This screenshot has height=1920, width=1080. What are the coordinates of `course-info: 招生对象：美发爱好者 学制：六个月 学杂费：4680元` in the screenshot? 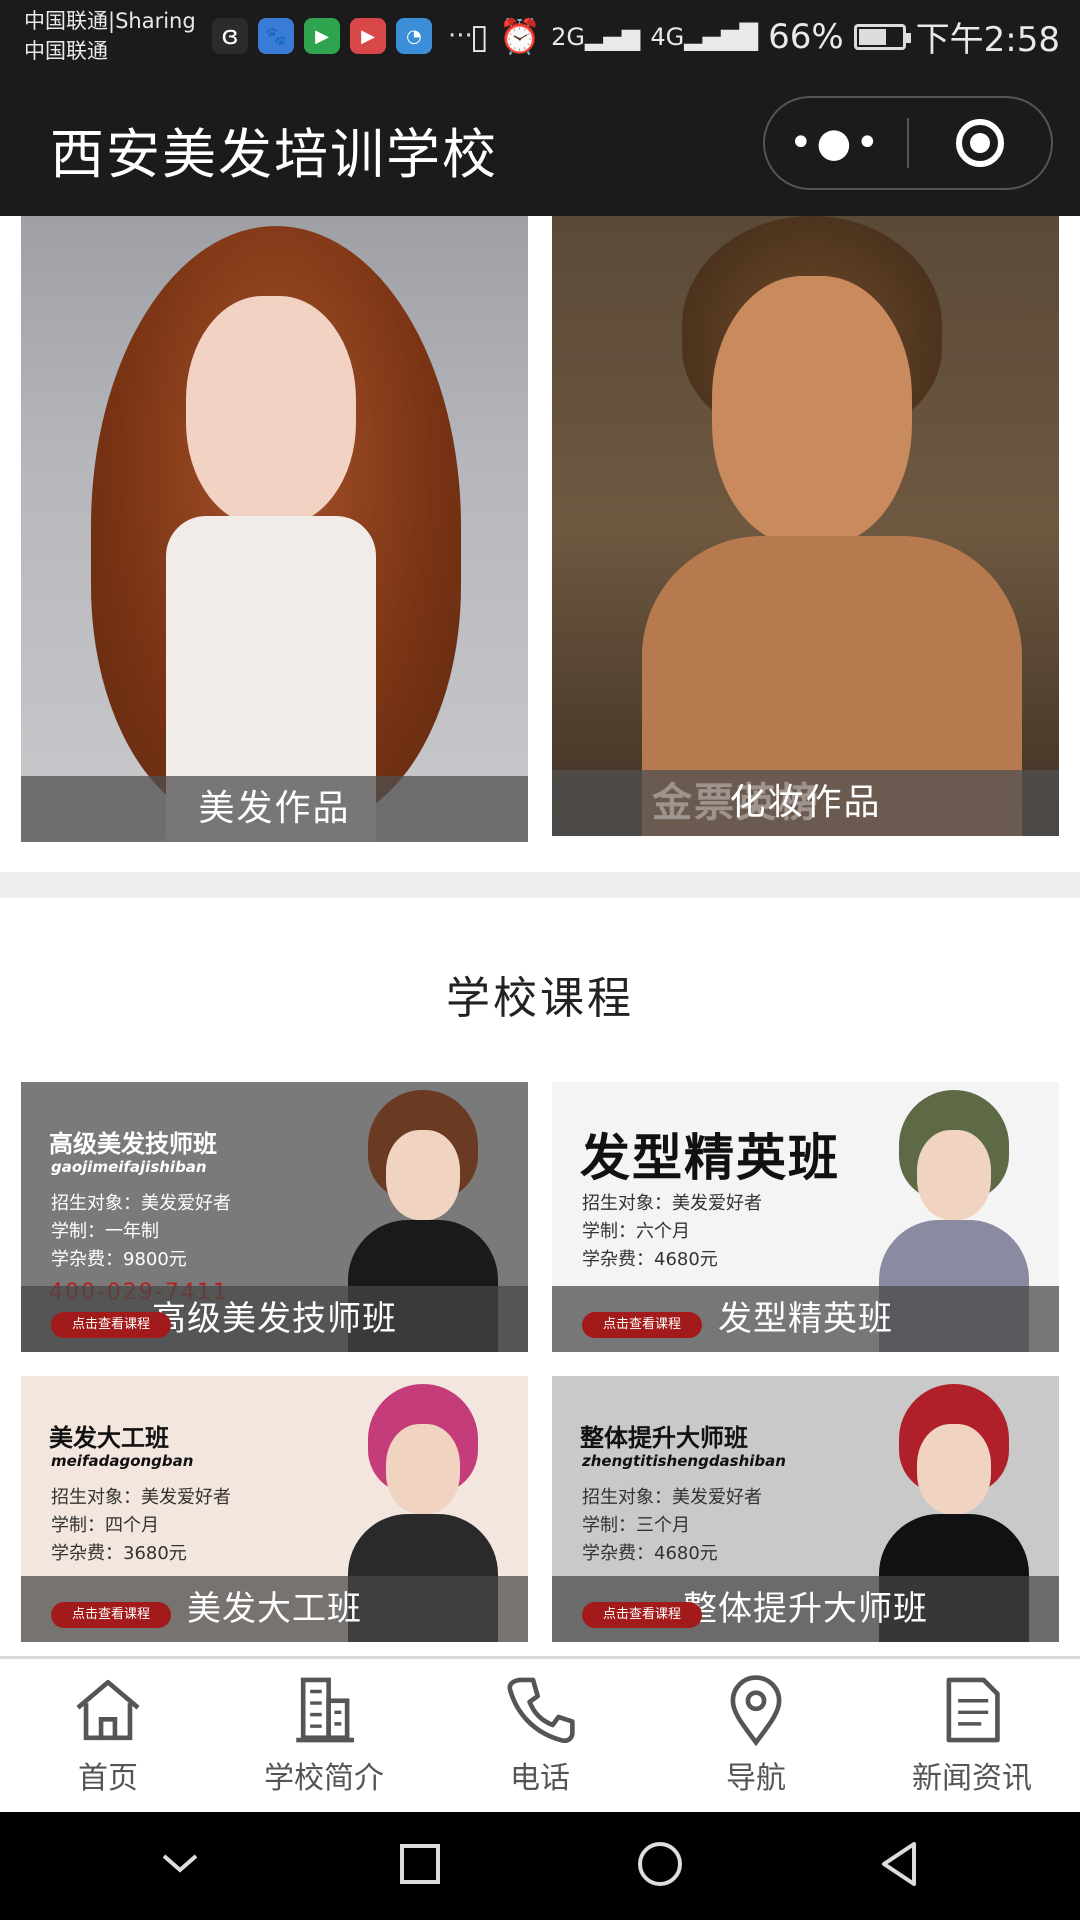 It's located at (672, 1232).